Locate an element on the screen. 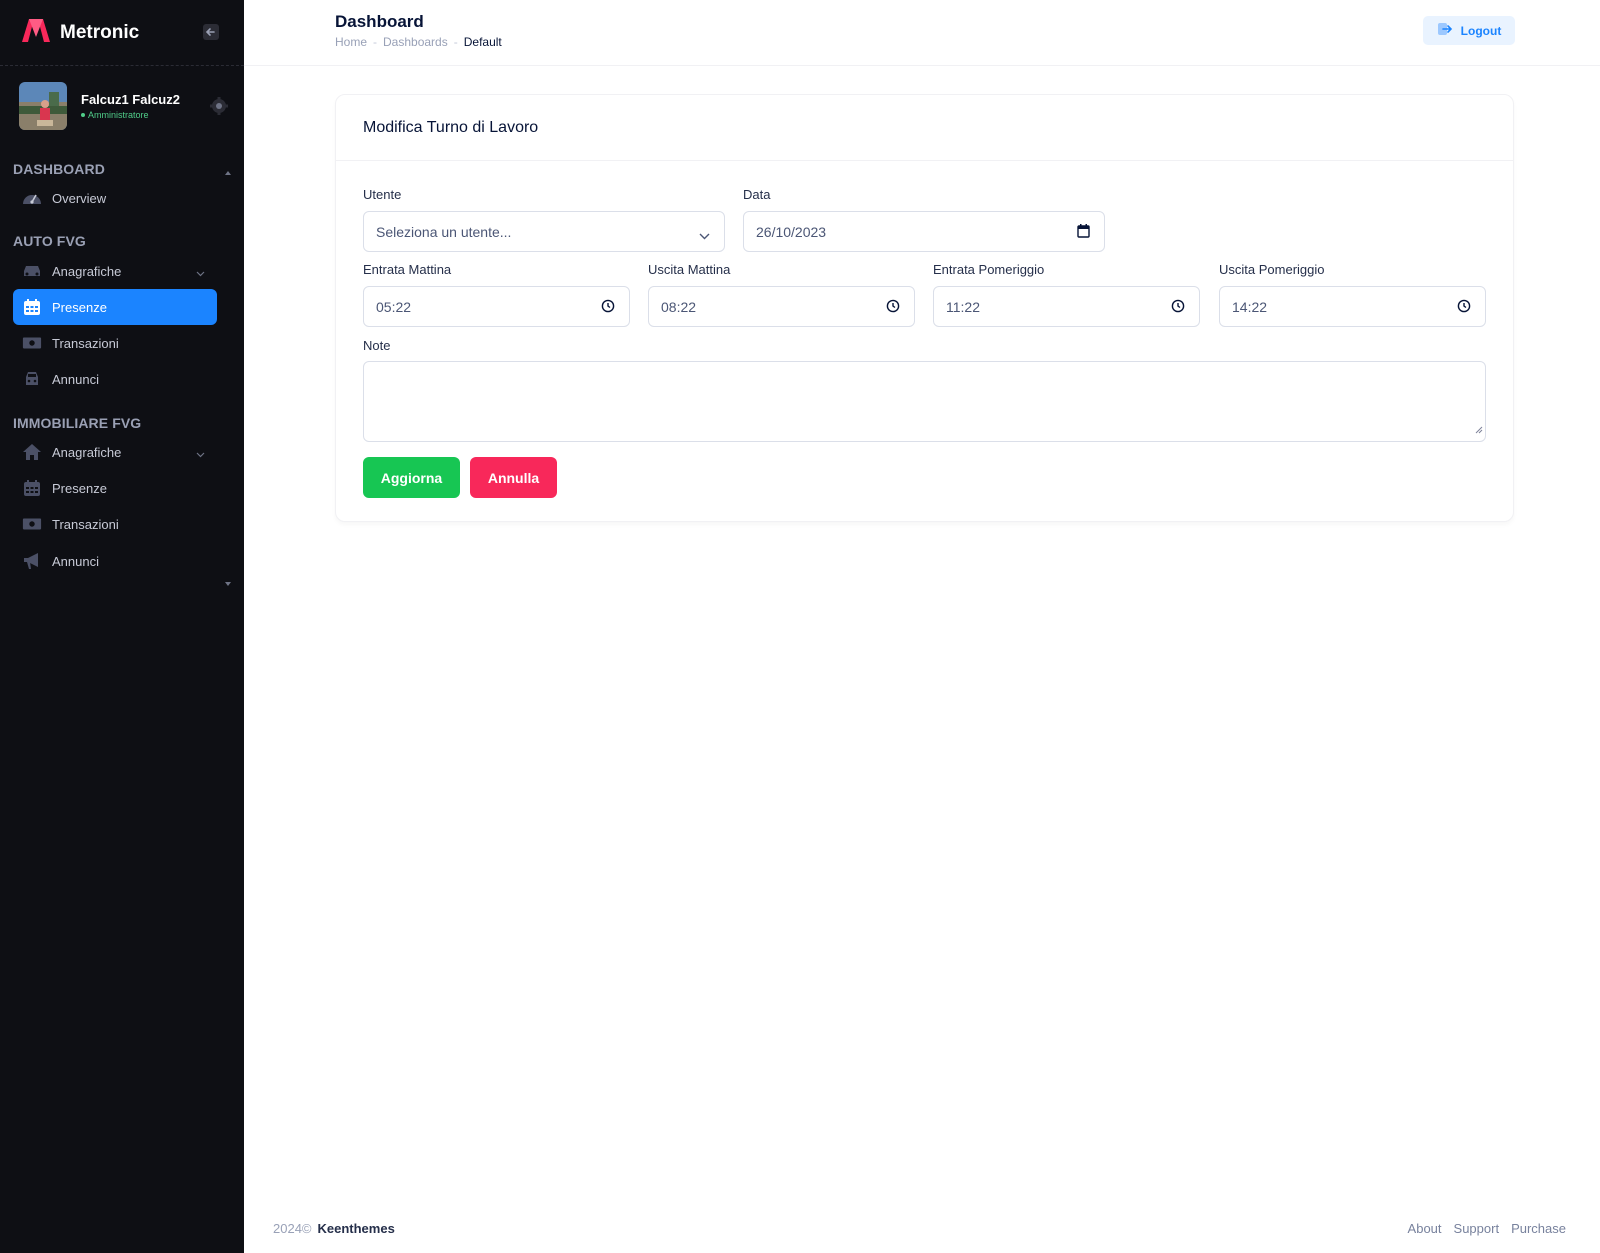  utente-label: Utente is located at coordinates (382, 194).